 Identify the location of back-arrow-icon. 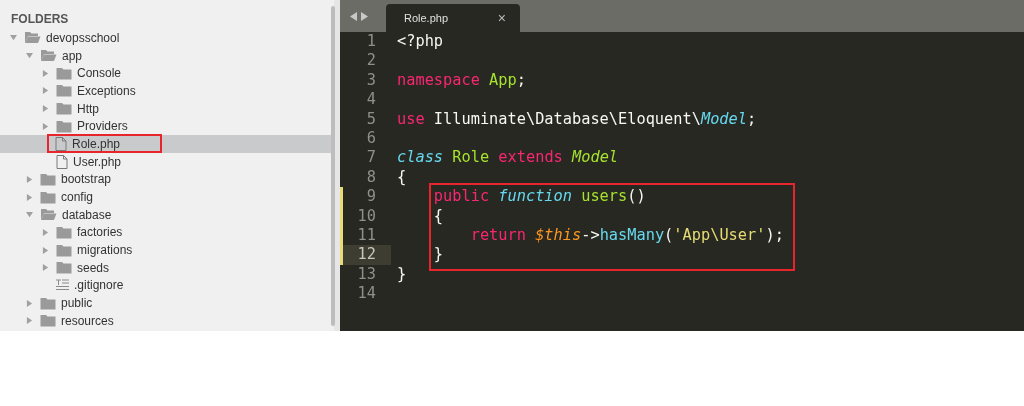
(353, 16).